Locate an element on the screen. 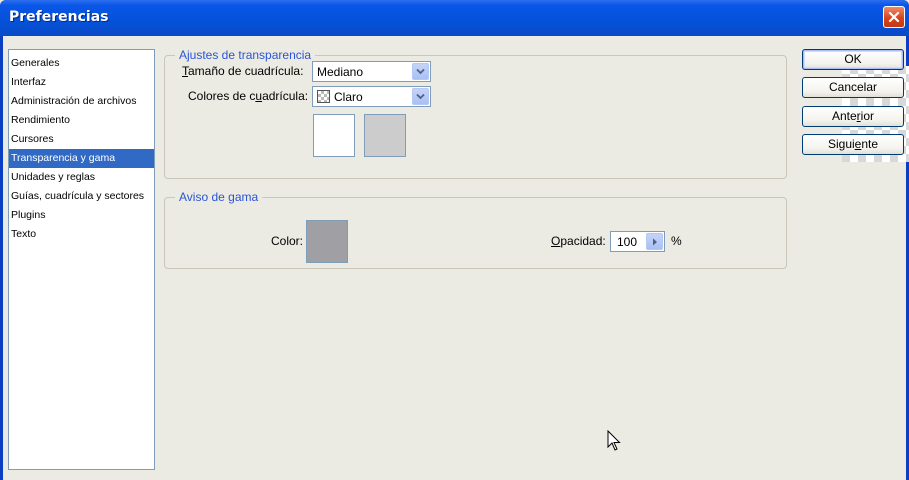  opacity-label-text: pacidad: is located at coordinates (583, 241).